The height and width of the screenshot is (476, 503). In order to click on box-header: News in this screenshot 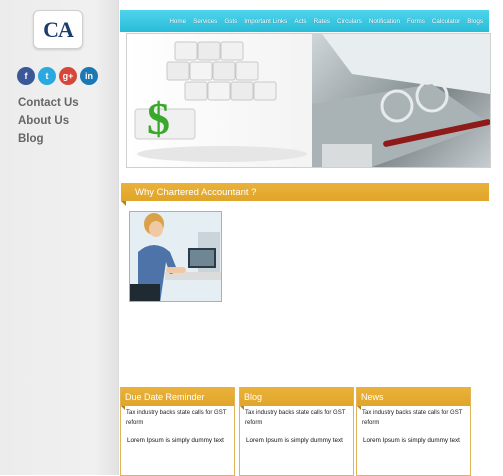, I will do `click(413, 398)`.